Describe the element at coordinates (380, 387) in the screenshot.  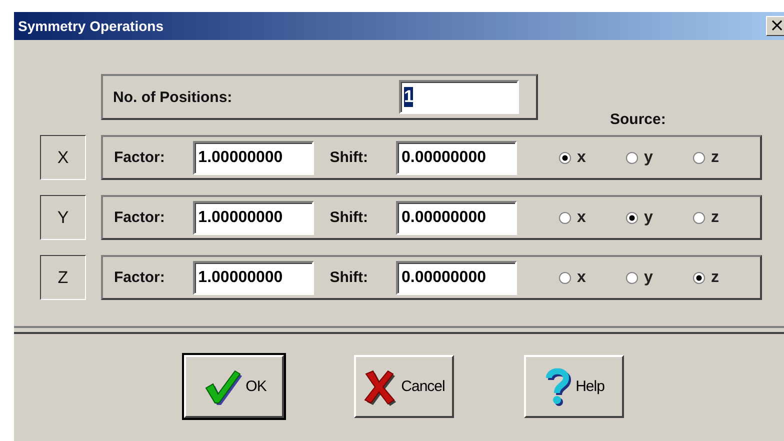
I see `cross-icon` at that location.